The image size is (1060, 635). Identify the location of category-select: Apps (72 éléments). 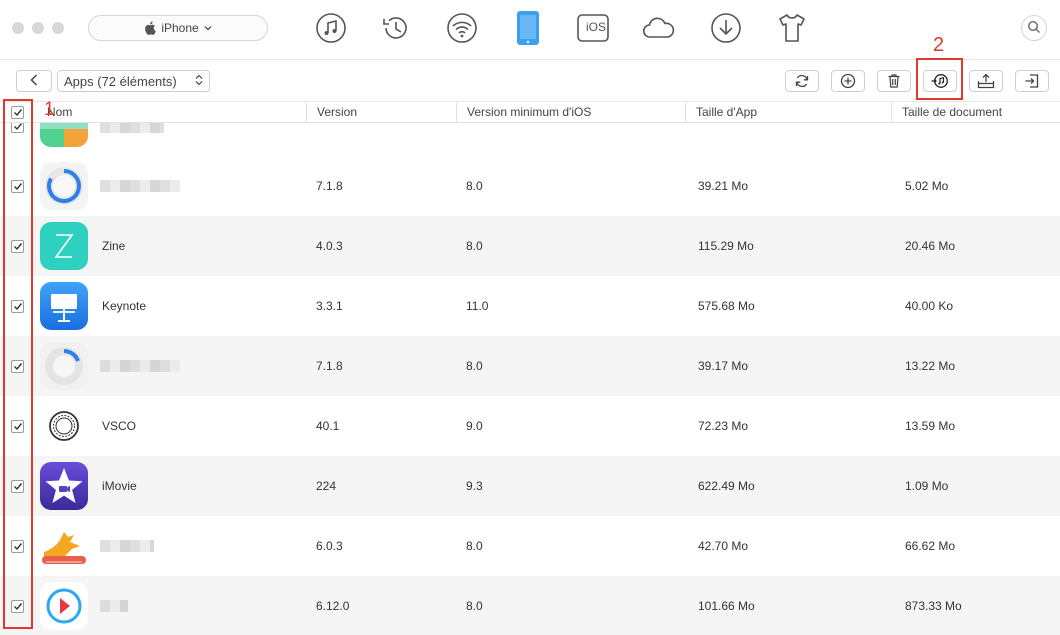
(133, 81).